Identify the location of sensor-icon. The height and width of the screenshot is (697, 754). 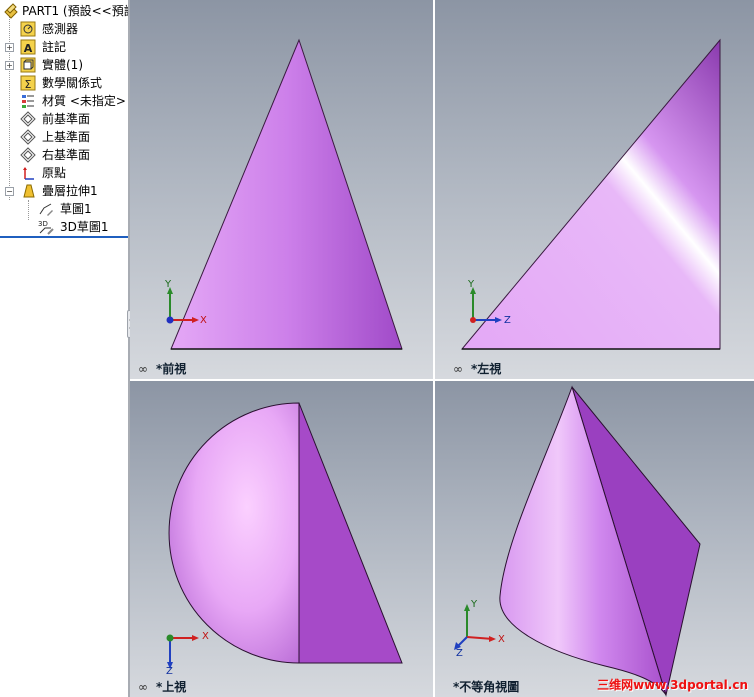
(28, 29).